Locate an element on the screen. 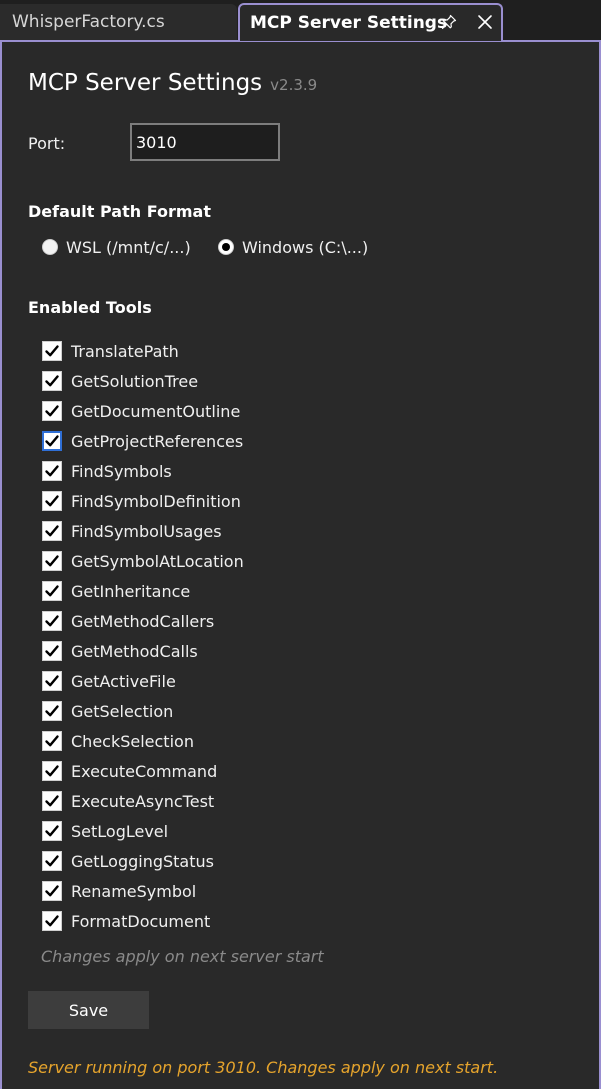 The height and width of the screenshot is (1089, 601). tool-label: GetSolutionTree is located at coordinates (135, 381).